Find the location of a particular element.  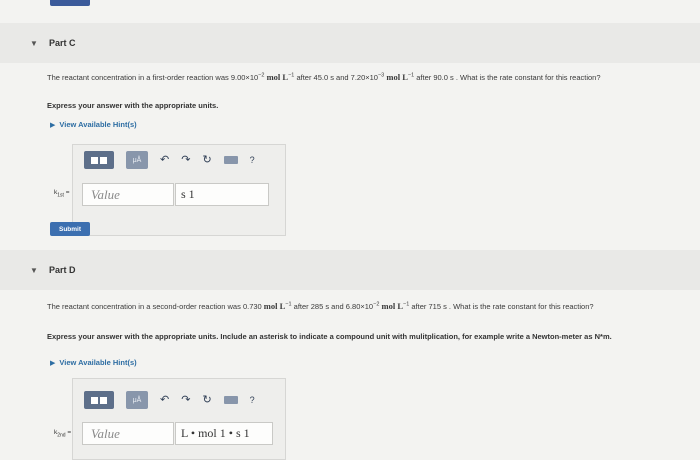

part-c-unit-input: s 1 is located at coordinates (222, 194).